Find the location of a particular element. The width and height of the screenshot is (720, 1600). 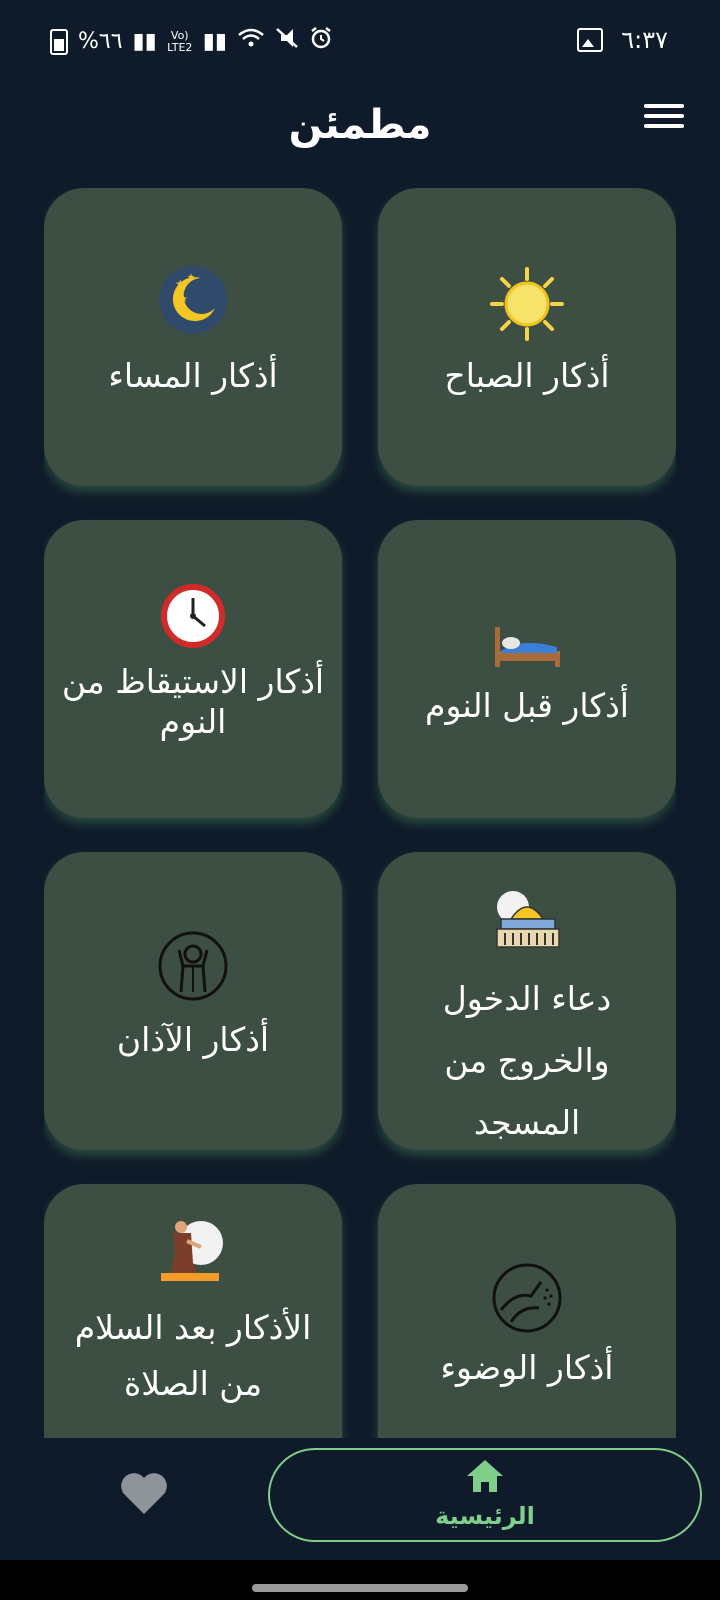

card-label: أذكار الصباح is located at coordinates (527, 375).